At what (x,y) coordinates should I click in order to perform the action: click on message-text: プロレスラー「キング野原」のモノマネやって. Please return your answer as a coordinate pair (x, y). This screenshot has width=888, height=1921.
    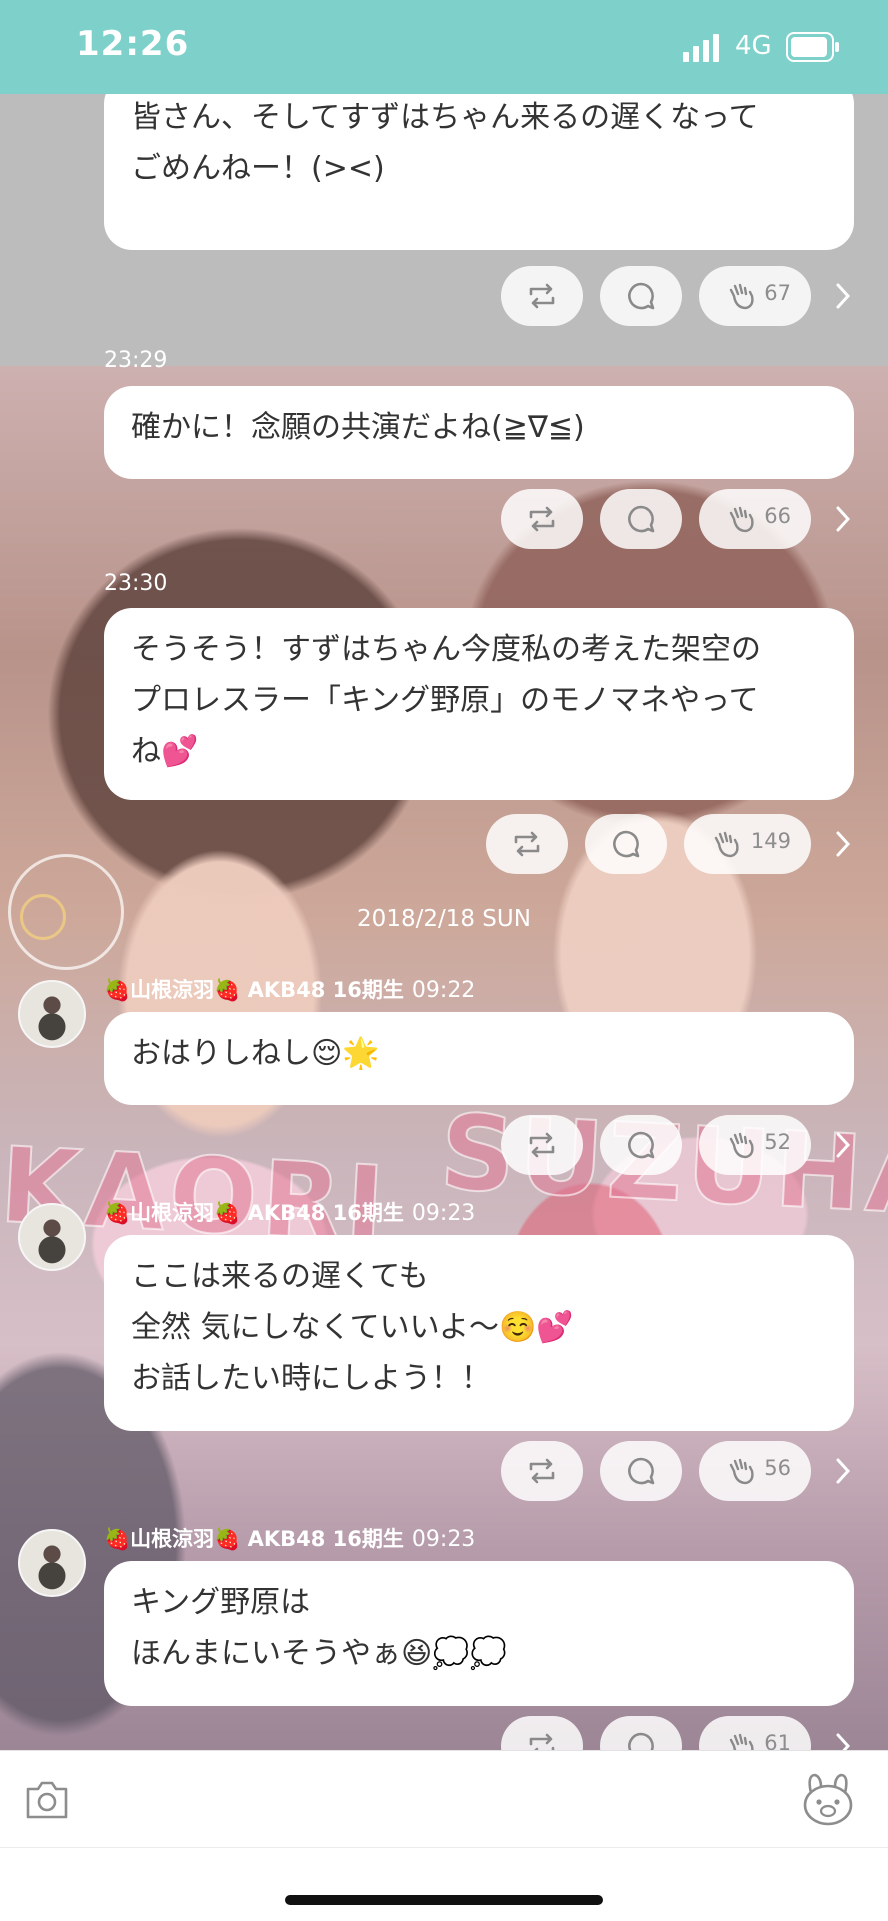
    Looking at the image, I should click on (445, 700).